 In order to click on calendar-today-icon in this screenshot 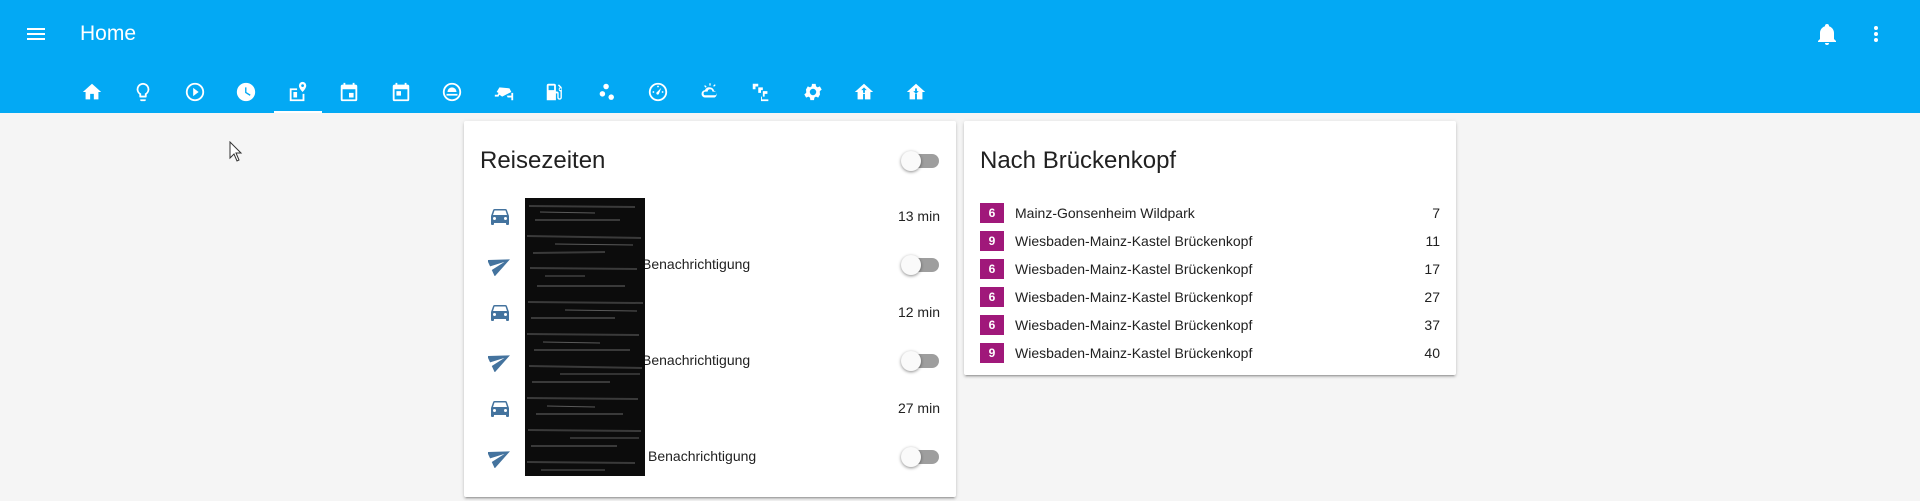, I will do `click(400, 91)`.